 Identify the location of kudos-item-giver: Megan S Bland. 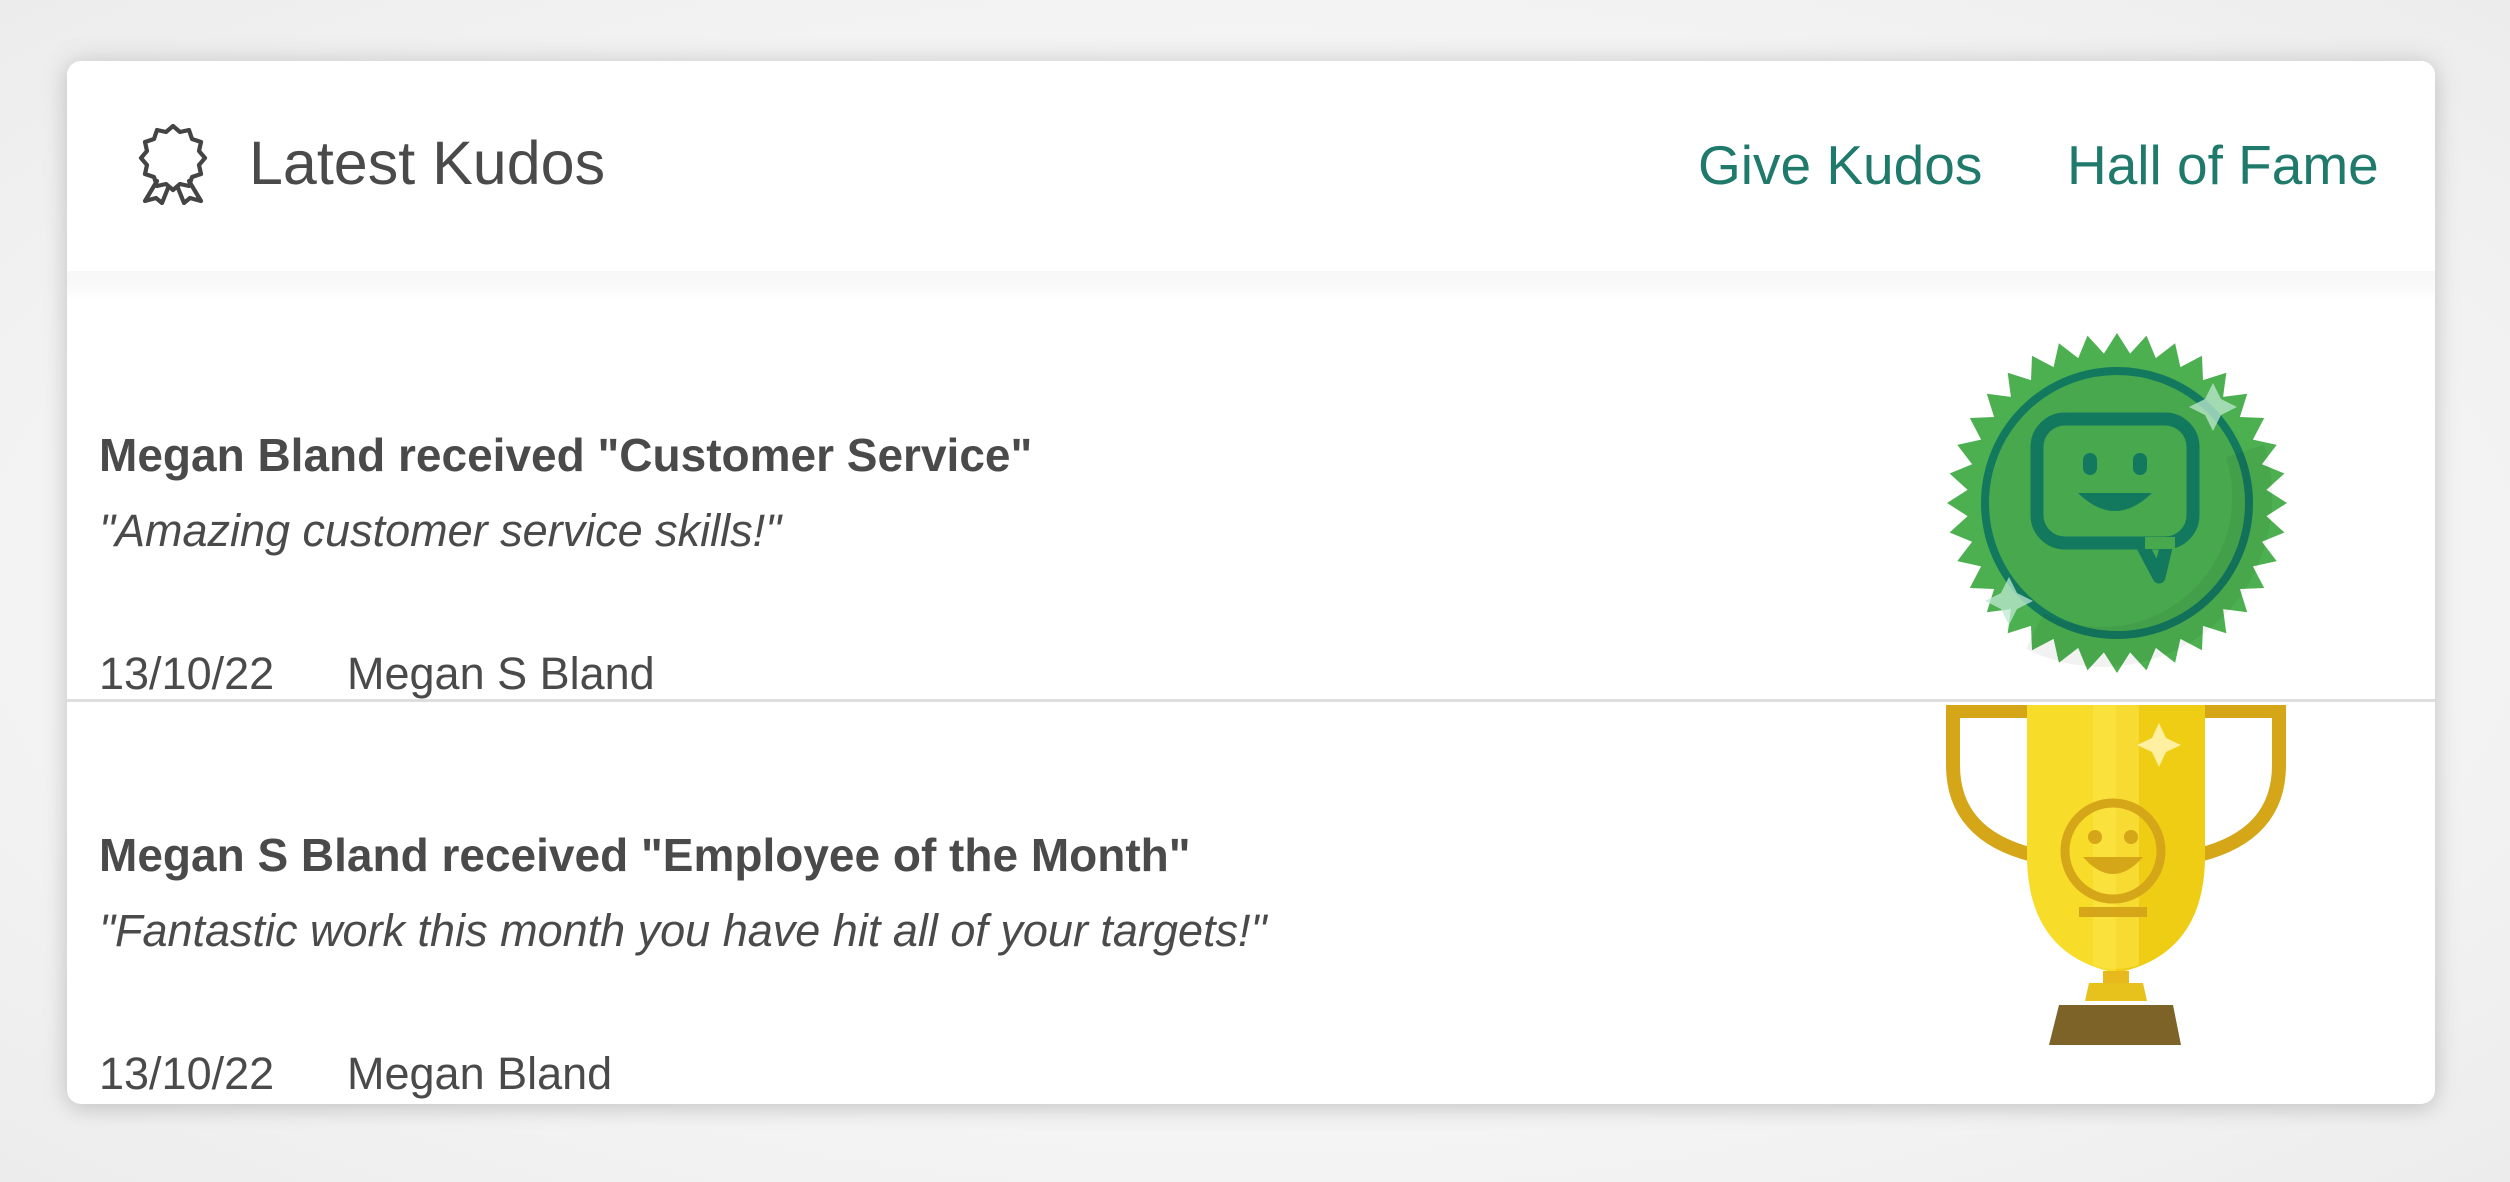
(501, 673).